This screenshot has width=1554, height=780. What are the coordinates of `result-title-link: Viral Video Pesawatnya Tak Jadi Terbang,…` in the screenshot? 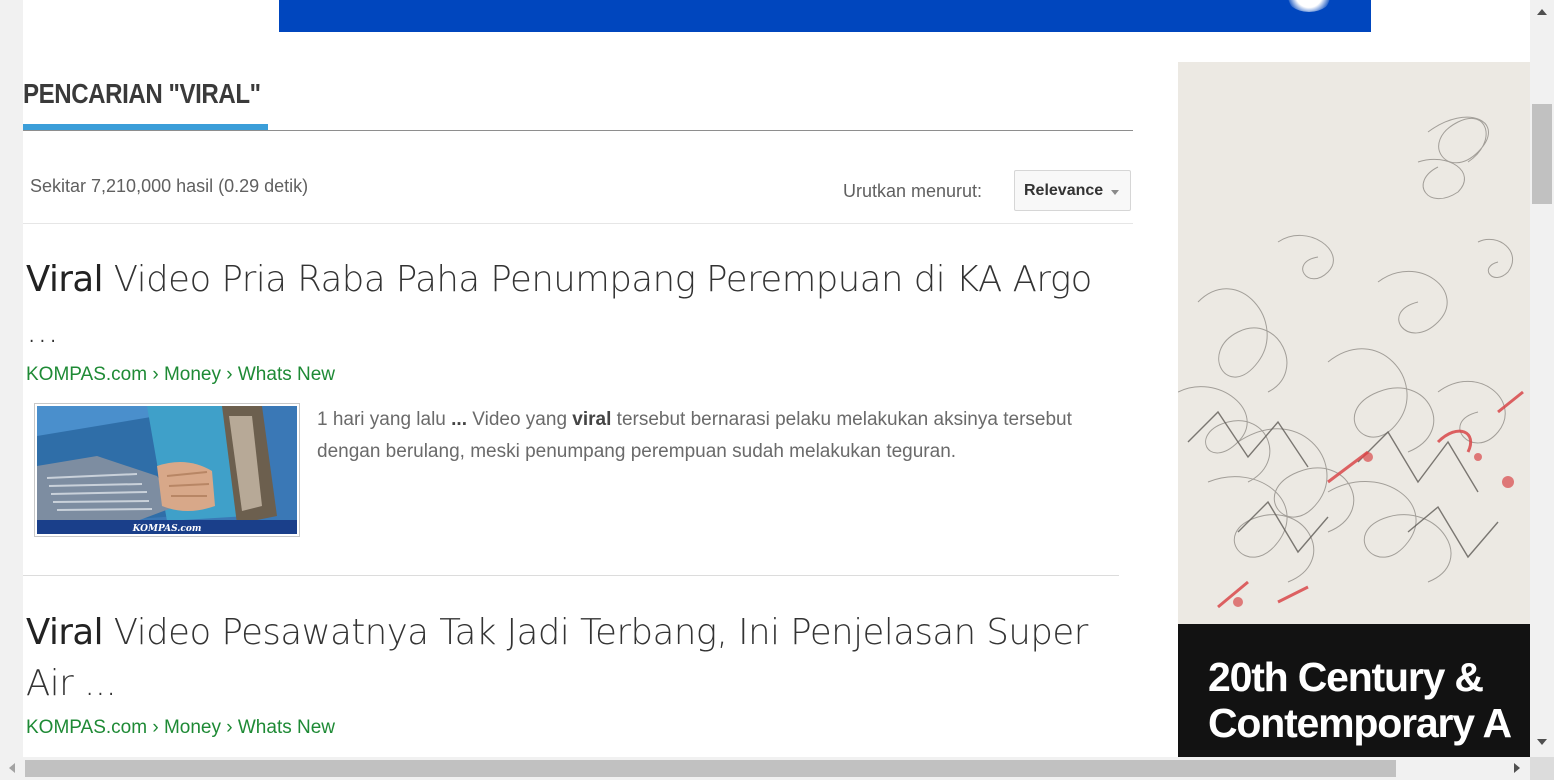 It's located at (565, 658).